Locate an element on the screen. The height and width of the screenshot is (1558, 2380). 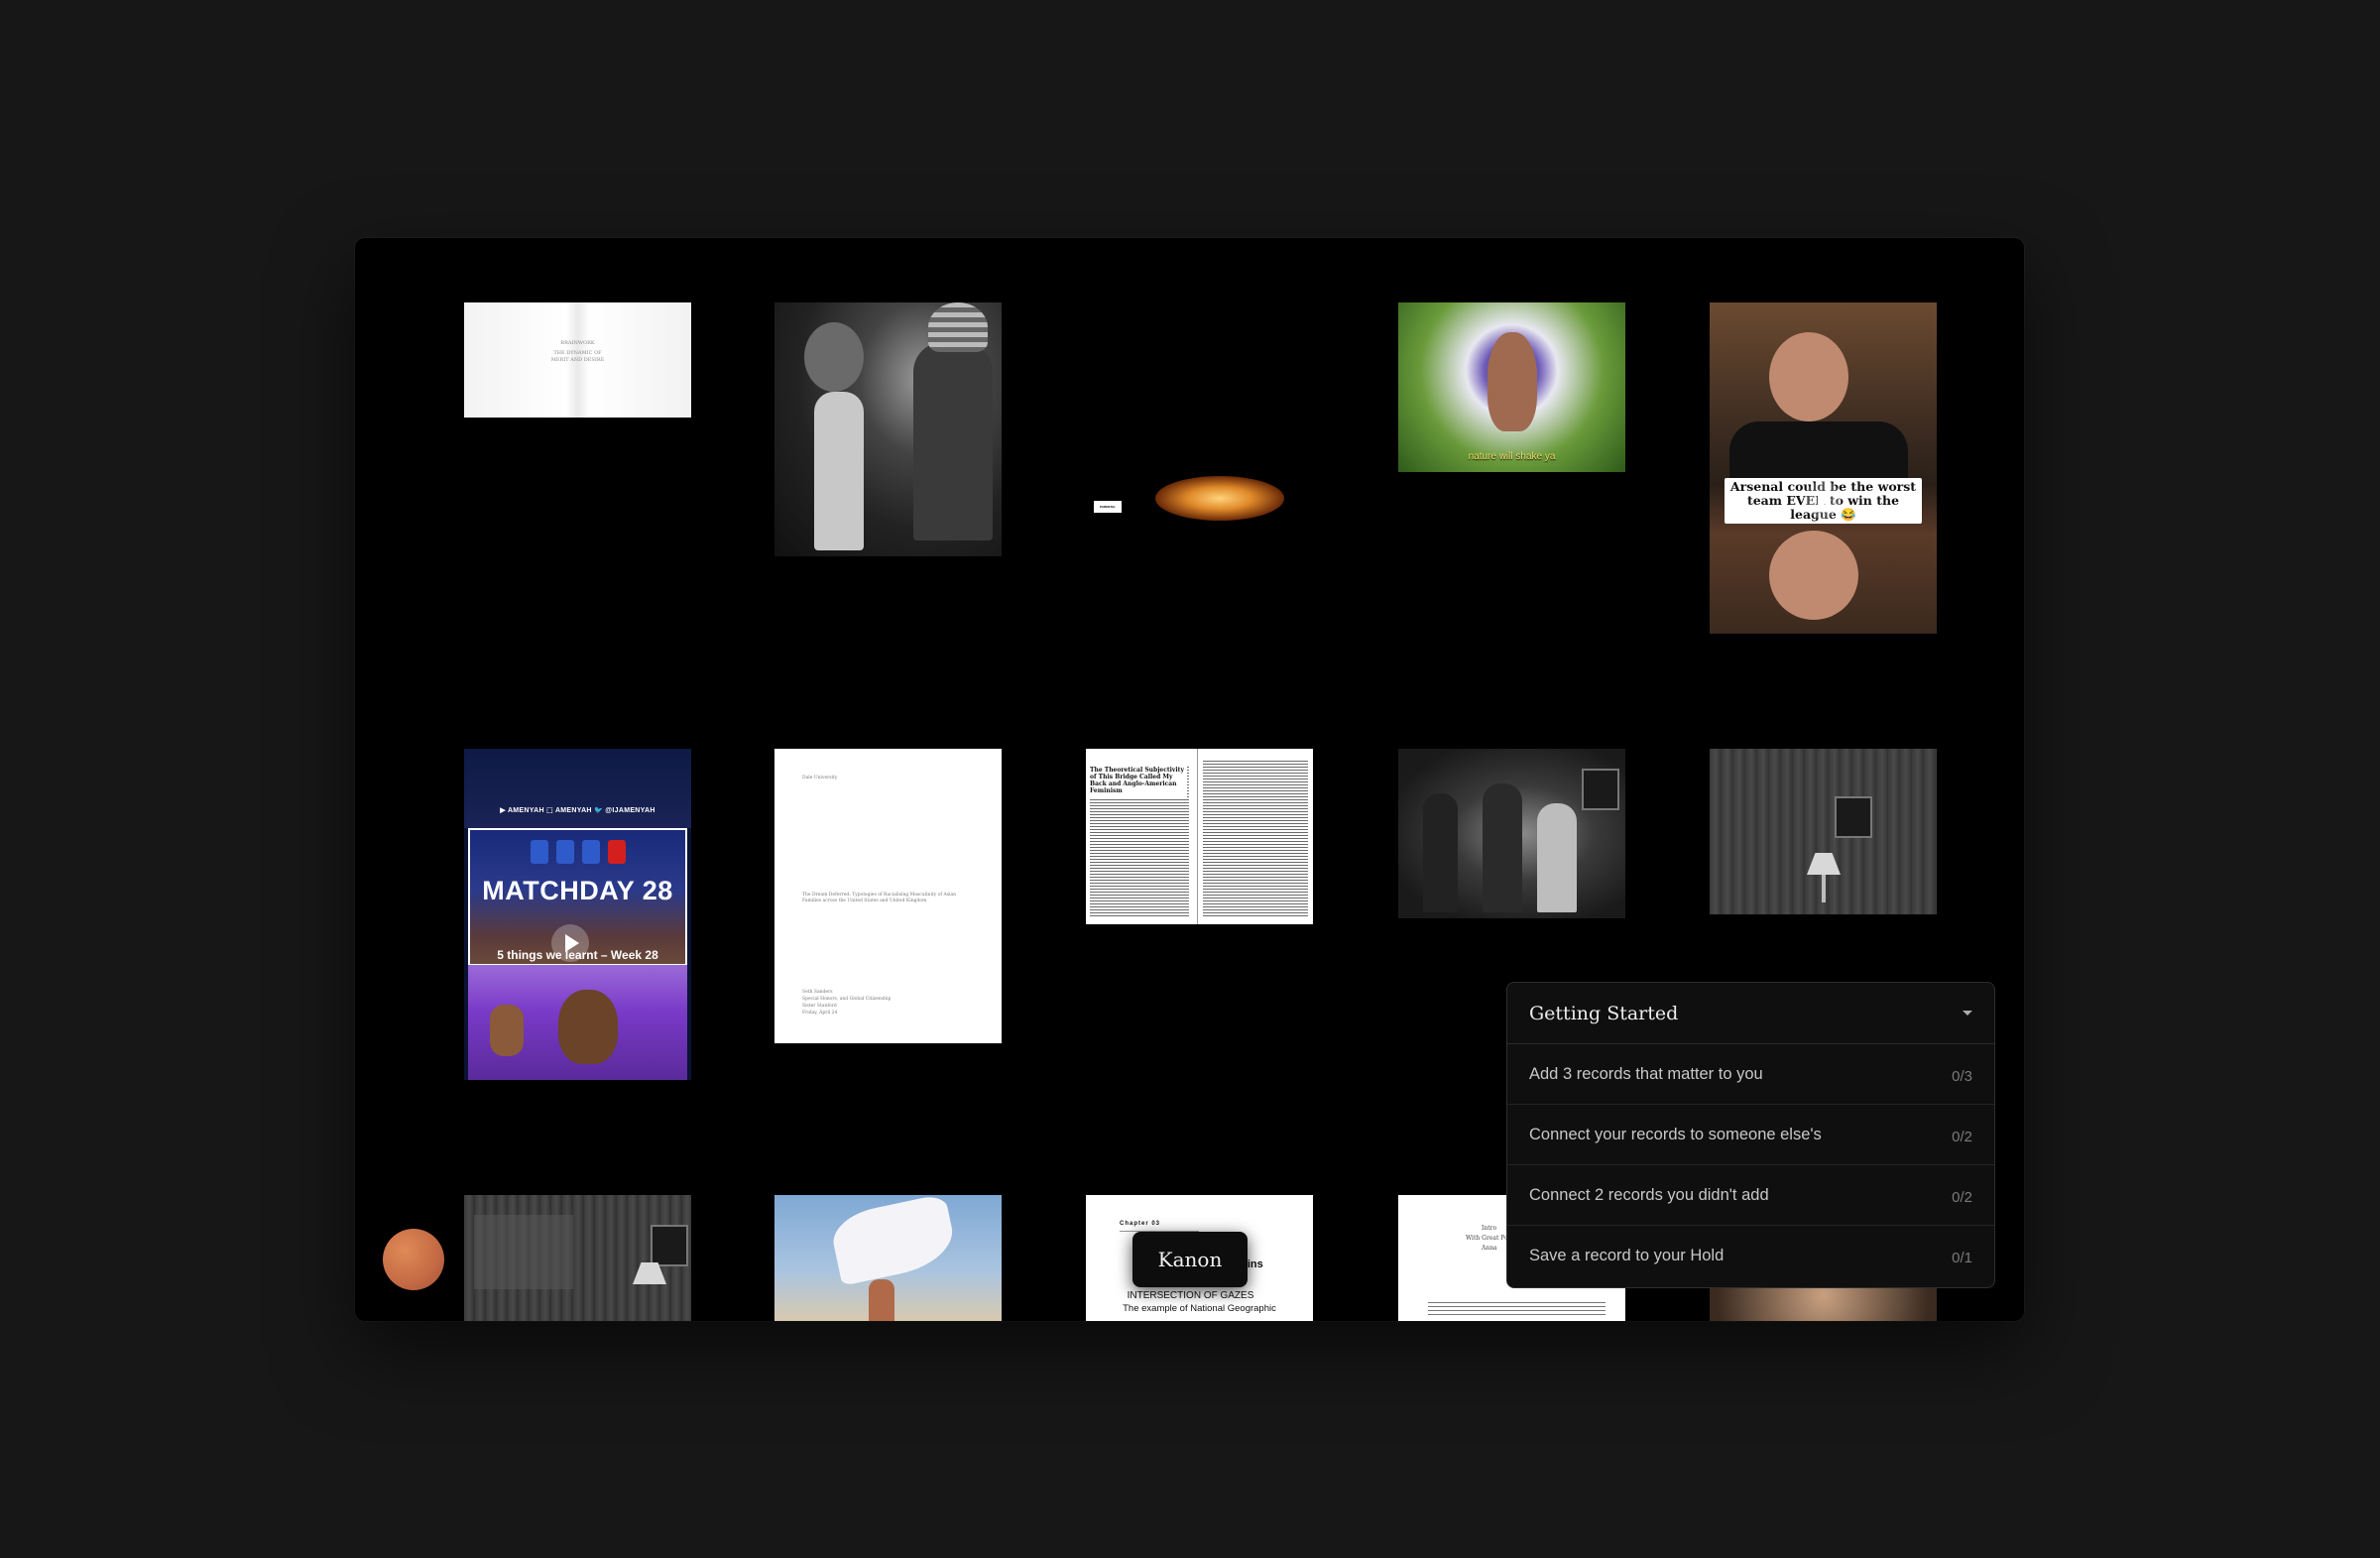
record-card-wood-room is located at coordinates (577, 1258).